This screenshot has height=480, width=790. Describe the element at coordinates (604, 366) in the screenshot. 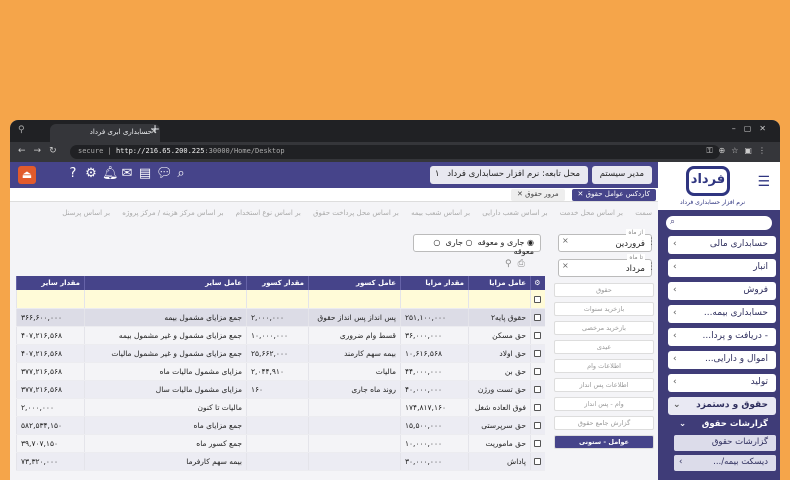

I see `list-item: اطلاعات وام` at that location.